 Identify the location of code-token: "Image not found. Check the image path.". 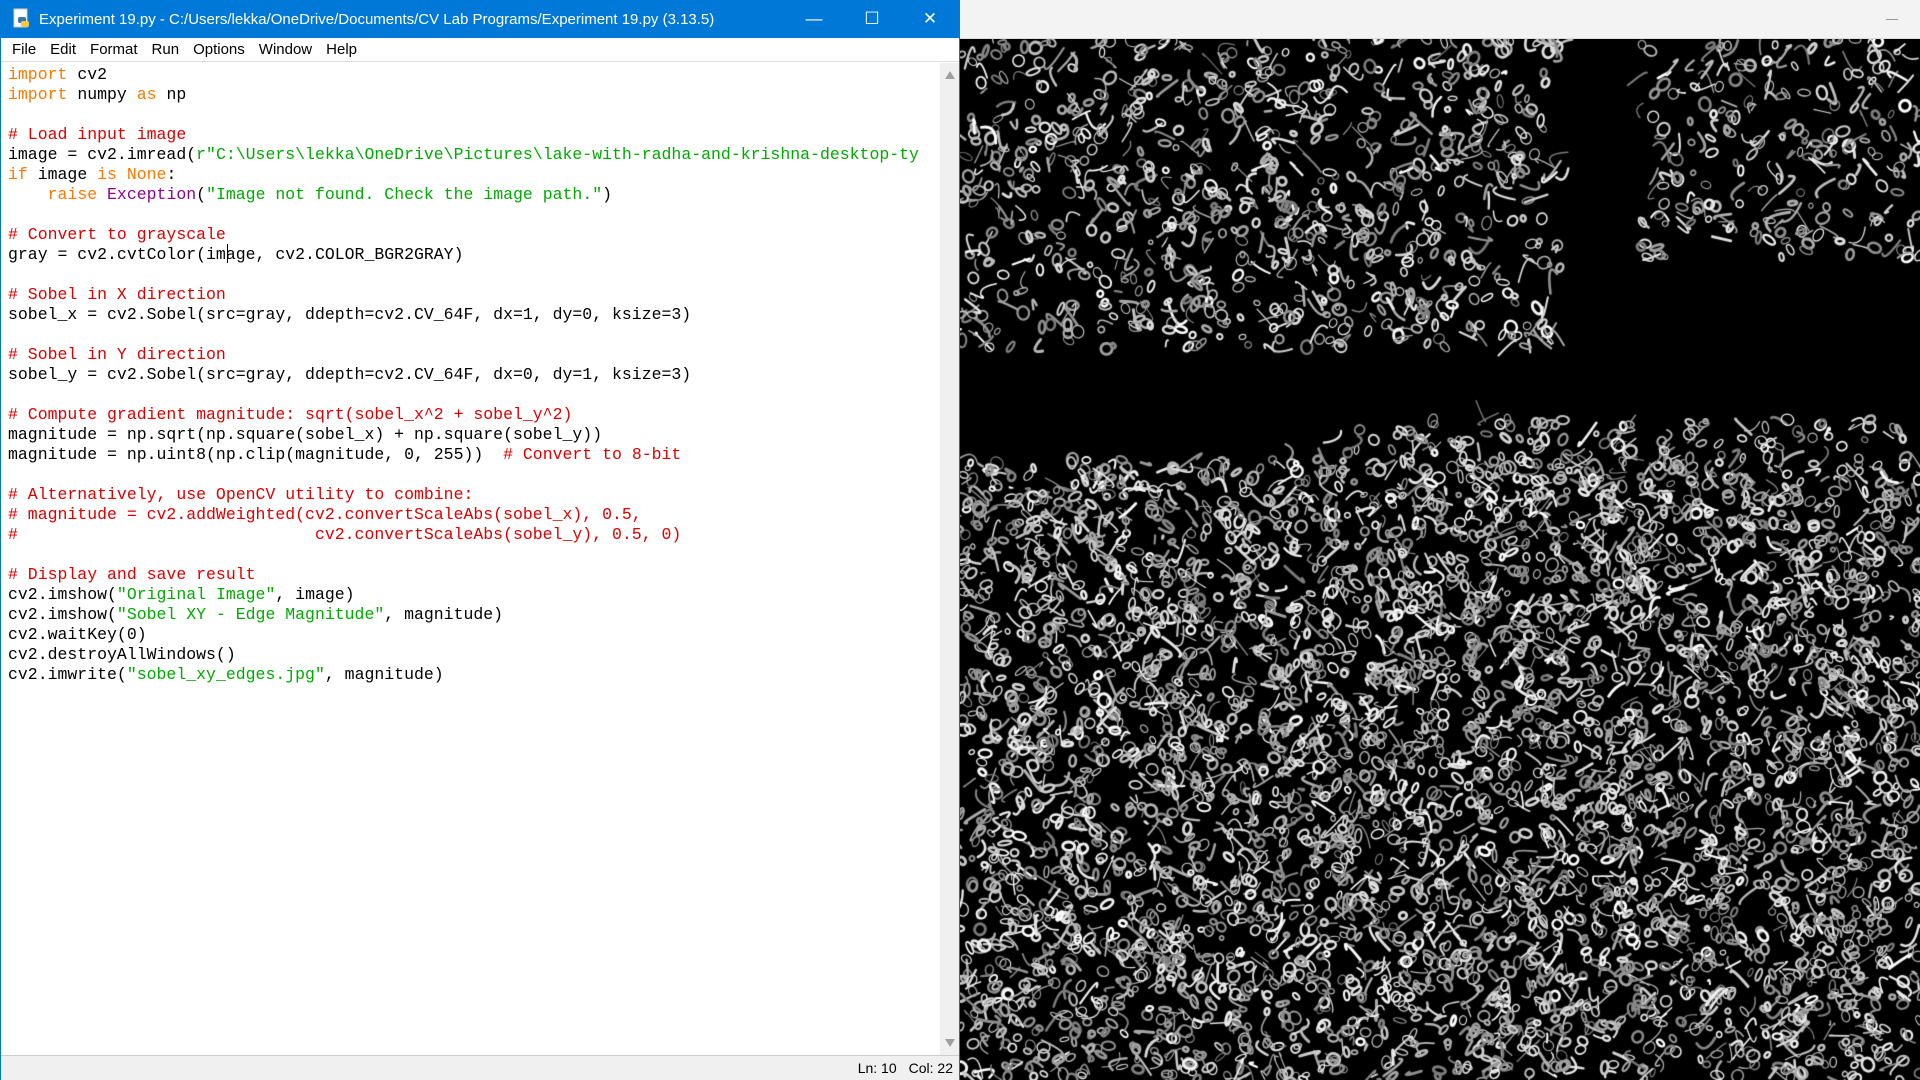
(404, 194).